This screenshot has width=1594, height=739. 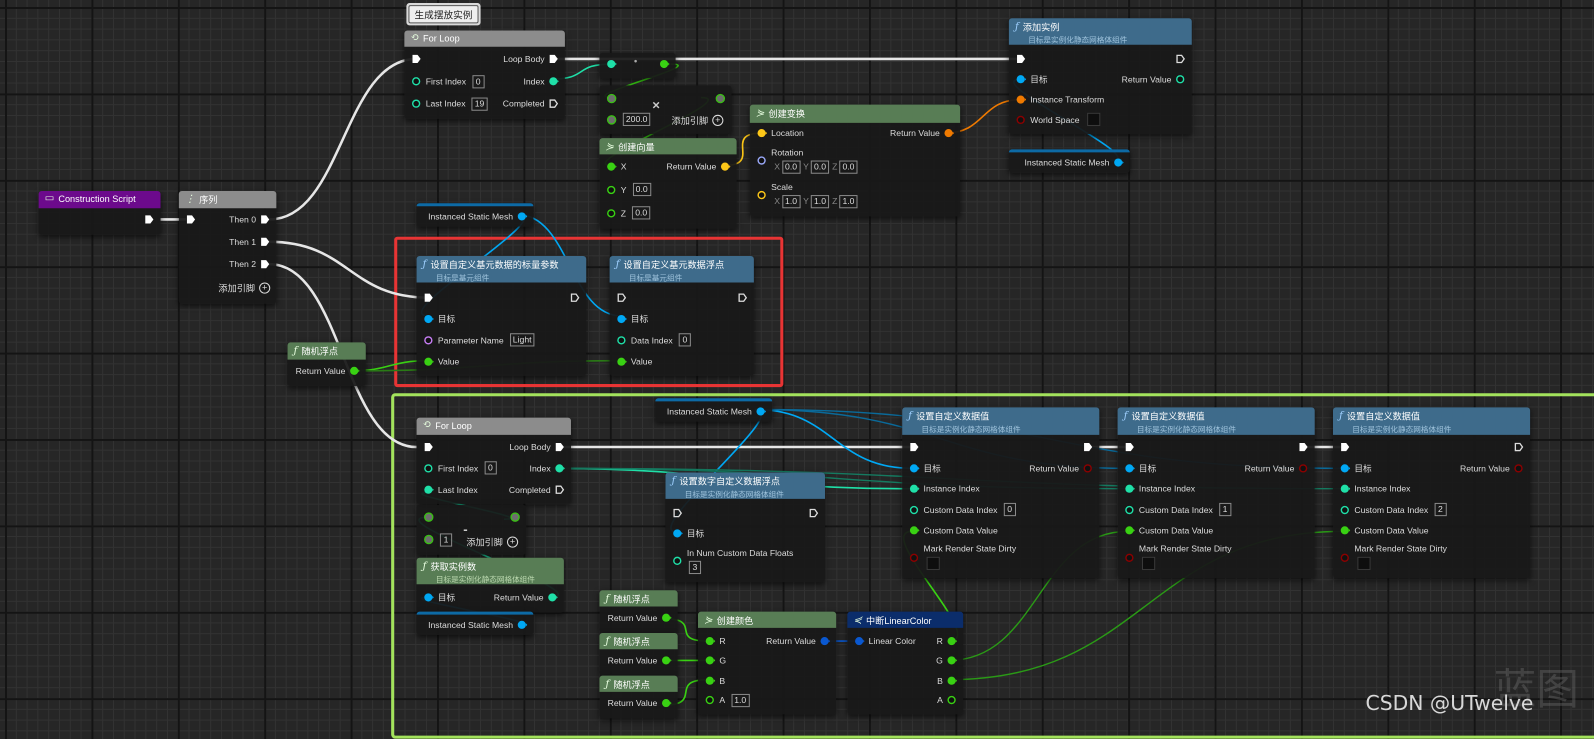 I want to click on node-random-a: ƒ 随机浮点 Return Value, so click(x=326, y=364).